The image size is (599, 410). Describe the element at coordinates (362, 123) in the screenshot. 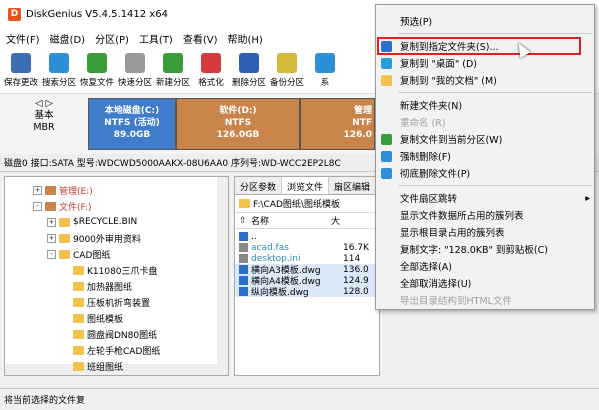

I see `partition-fs: NTF` at that location.